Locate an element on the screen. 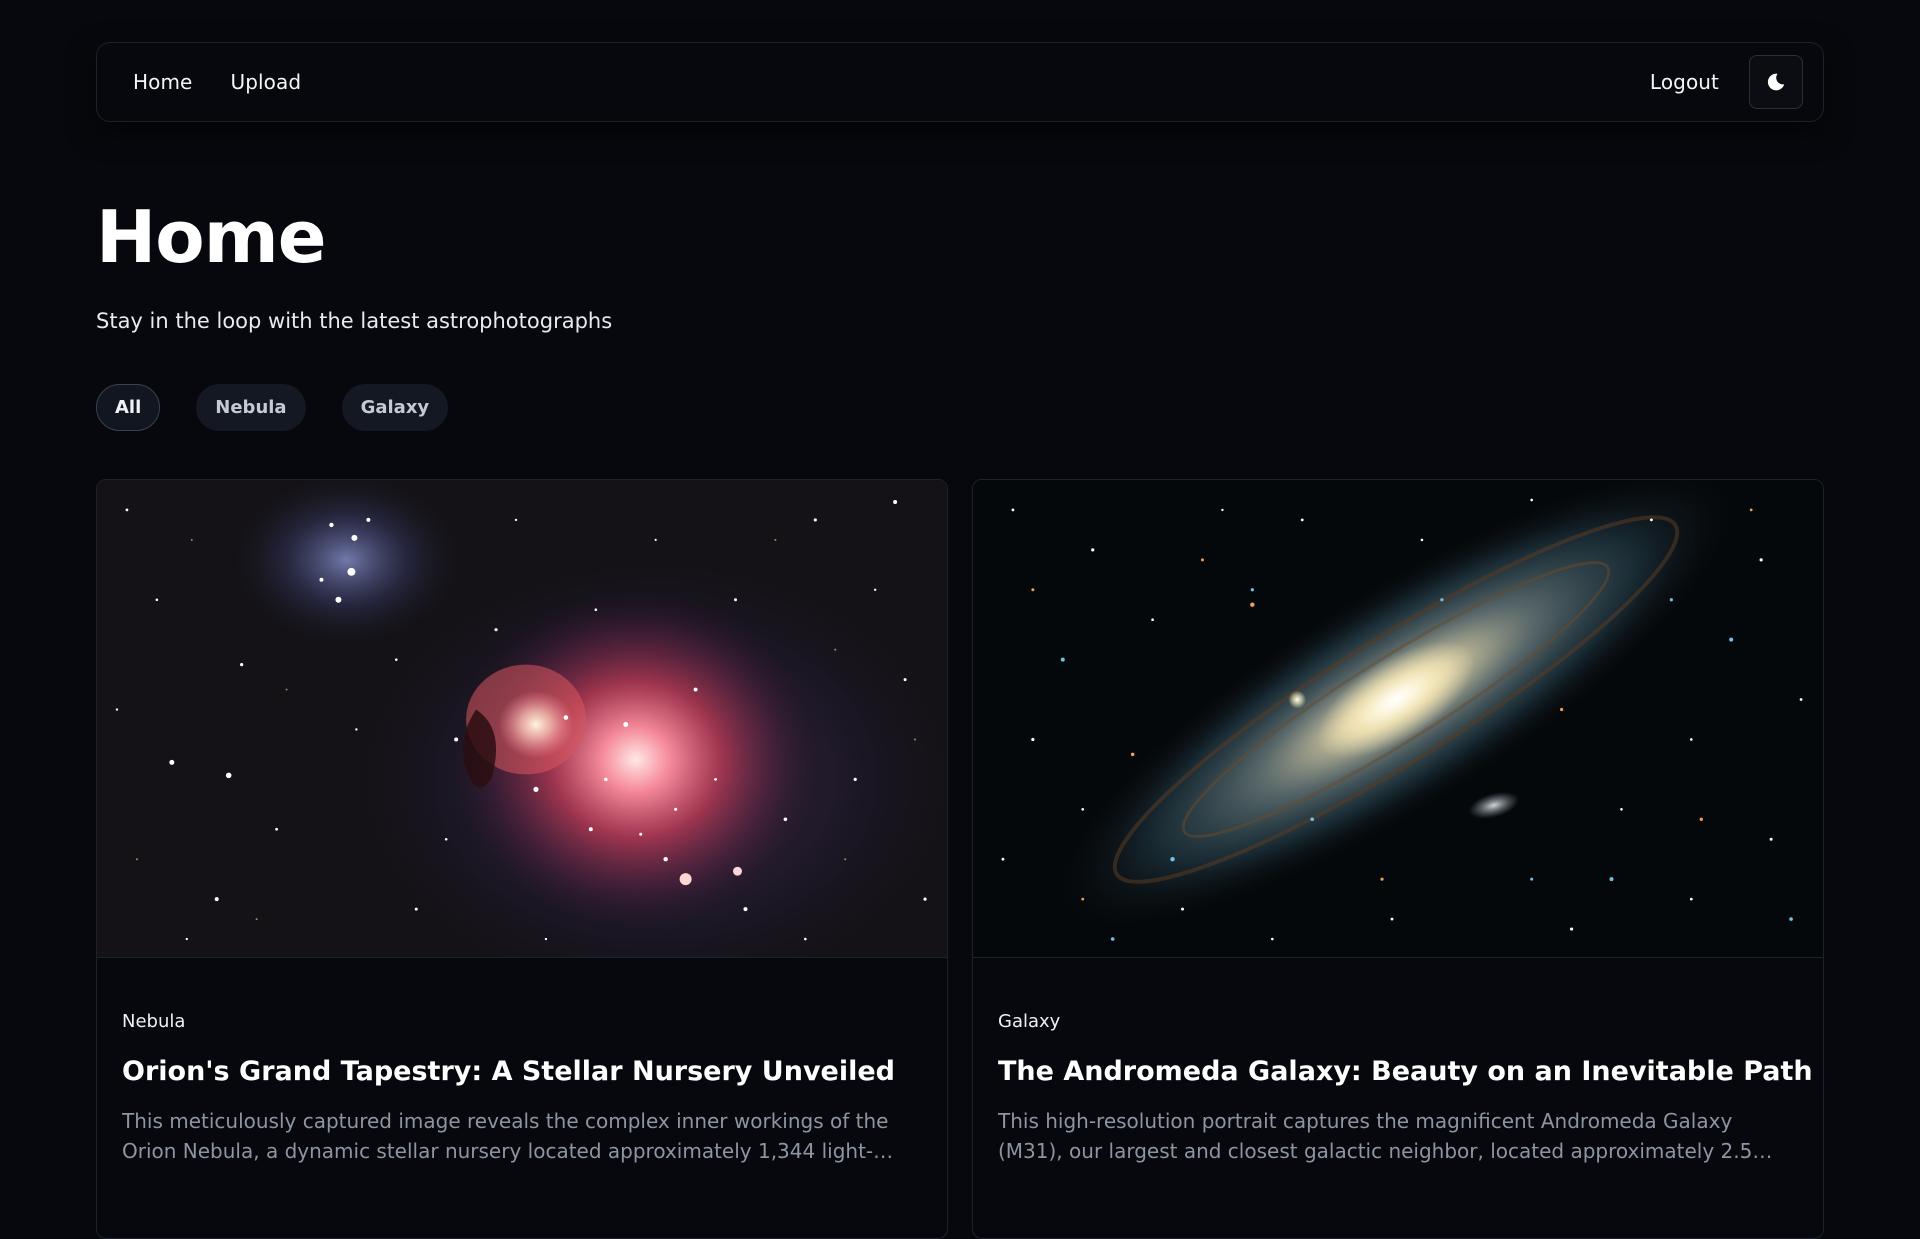 The image size is (1920, 1239). filter-chip-galaxy: Galaxy is located at coordinates (395, 407).